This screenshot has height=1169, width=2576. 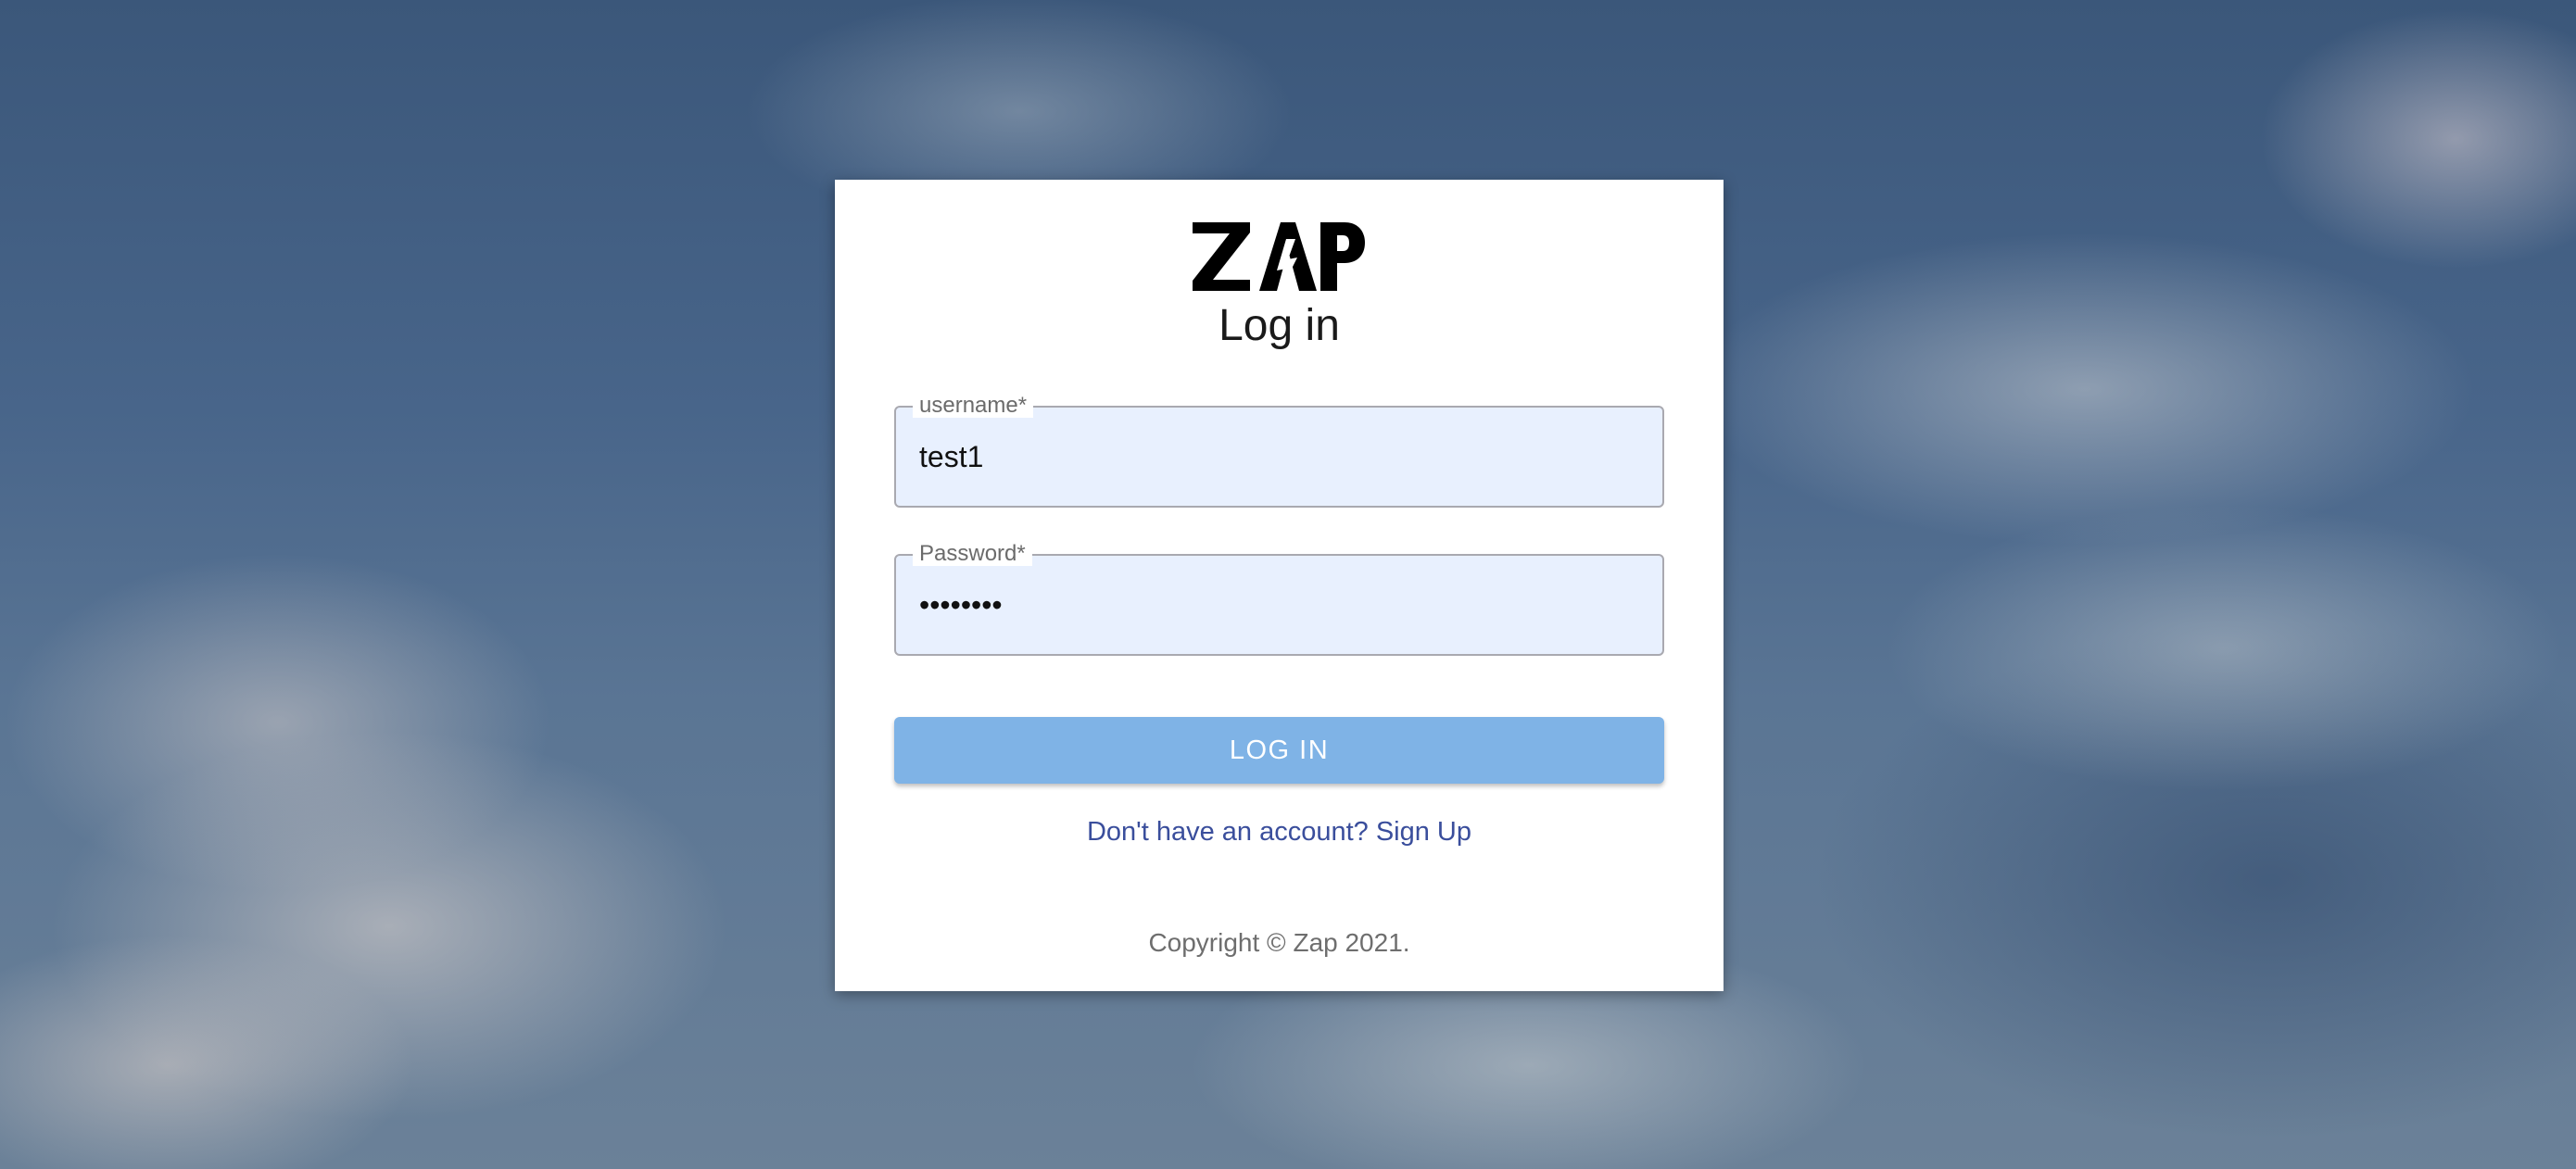 What do you see at coordinates (1279, 942) in the screenshot?
I see `copyright-text: Copyright © Zap 2021.` at bounding box center [1279, 942].